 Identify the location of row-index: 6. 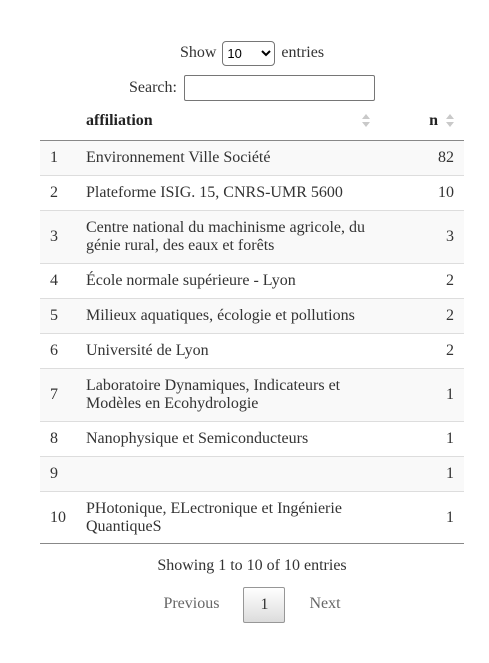
(63, 351).